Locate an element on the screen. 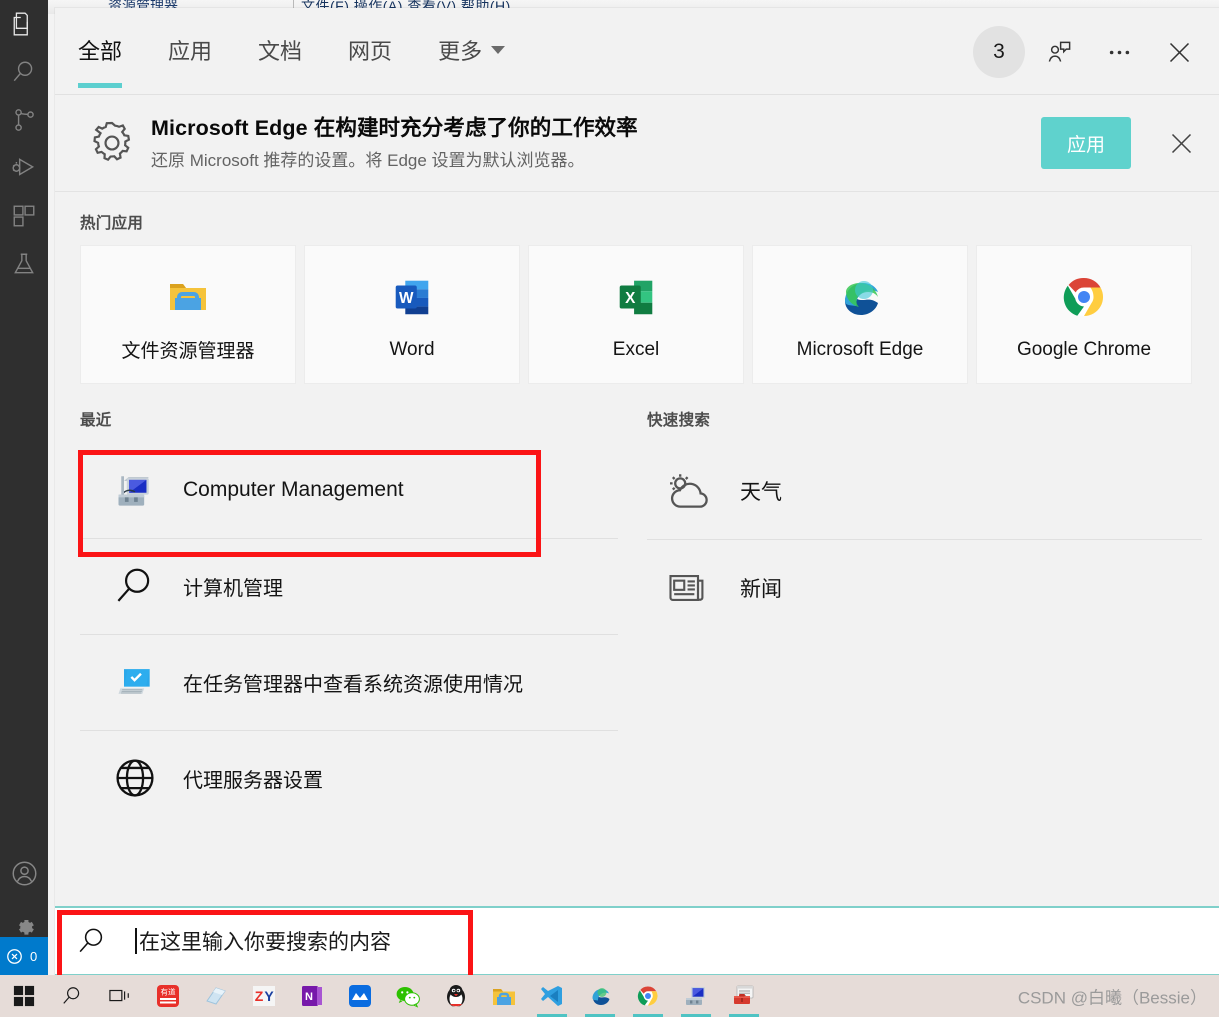 The width and height of the screenshot is (1219, 1017). quick-search-list: 天气 新闻 is located at coordinates (924, 539).